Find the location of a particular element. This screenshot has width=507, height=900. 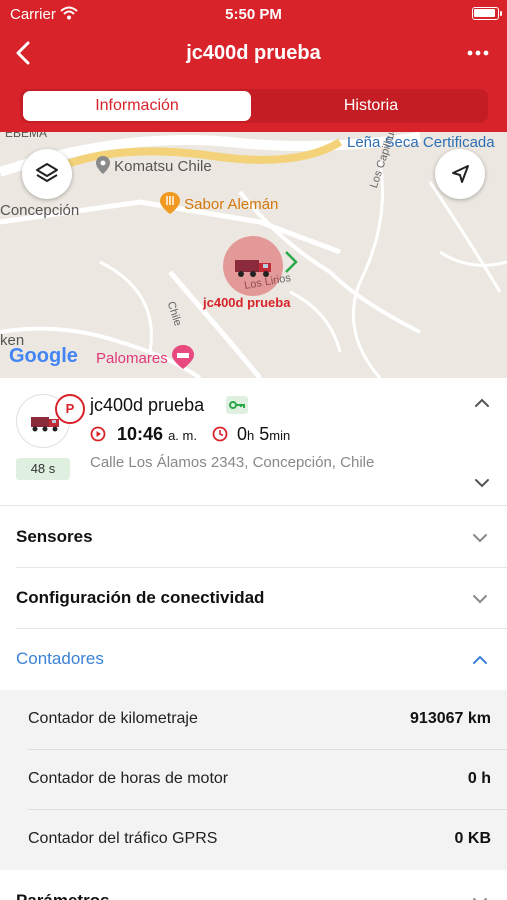

ignition-key-icon is located at coordinates (237, 405).